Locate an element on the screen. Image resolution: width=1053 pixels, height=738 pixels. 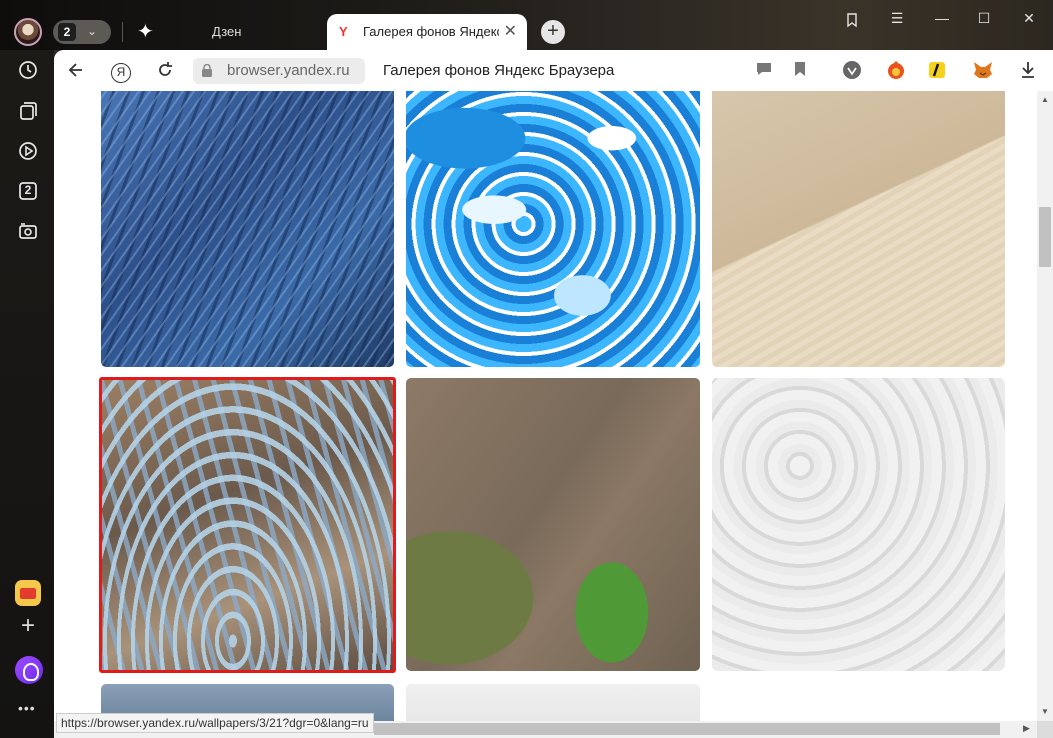
profile-avatar is located at coordinates (28, 32).